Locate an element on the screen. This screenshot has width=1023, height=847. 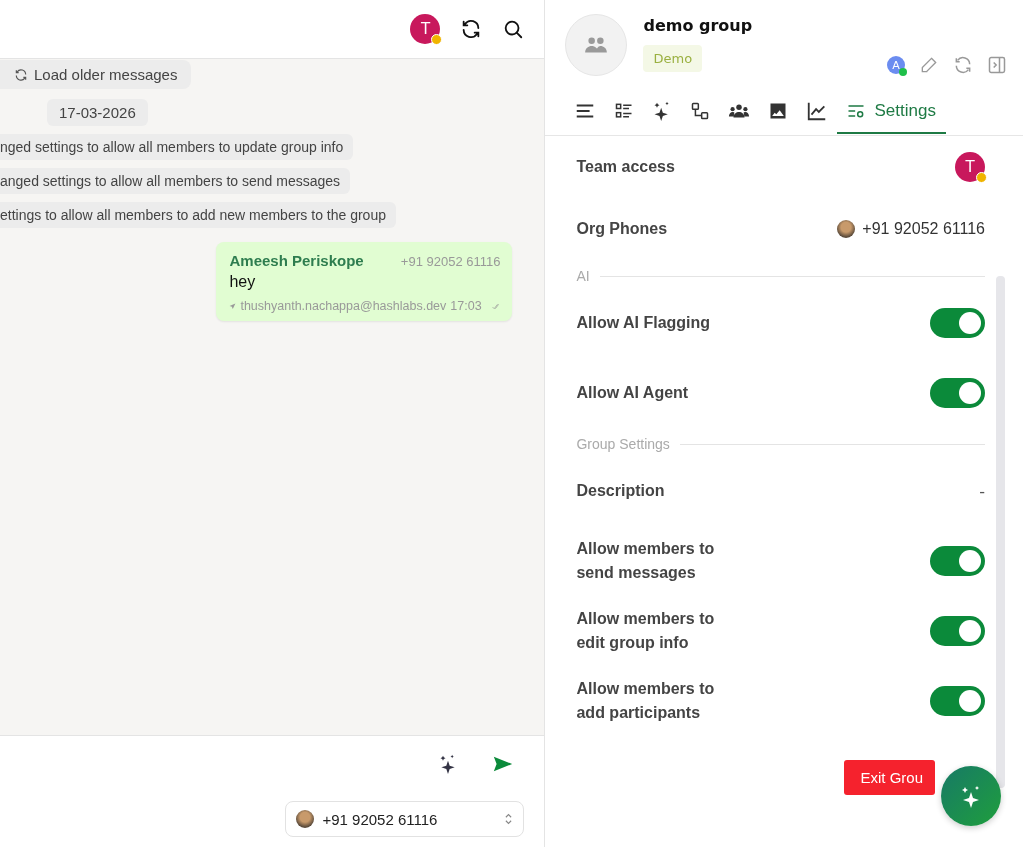
section-title: Group Settings is located at coordinates (623, 444).